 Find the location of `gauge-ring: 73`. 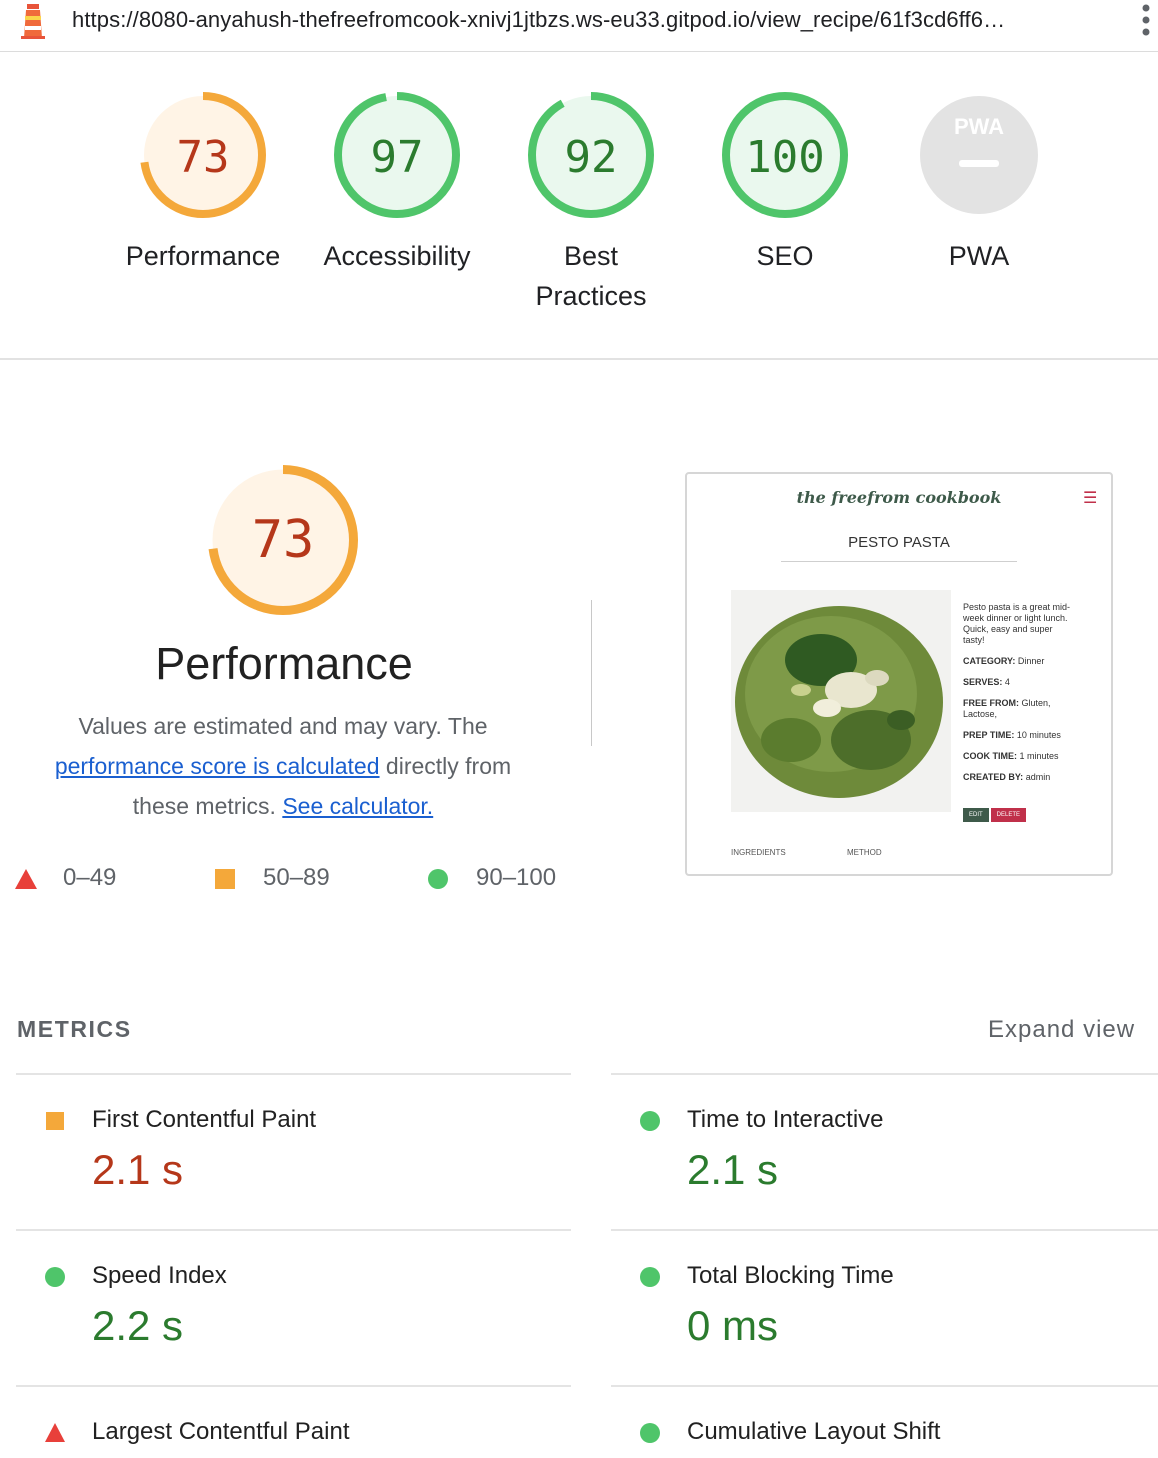

gauge-ring: 73 is located at coordinates (203, 155).